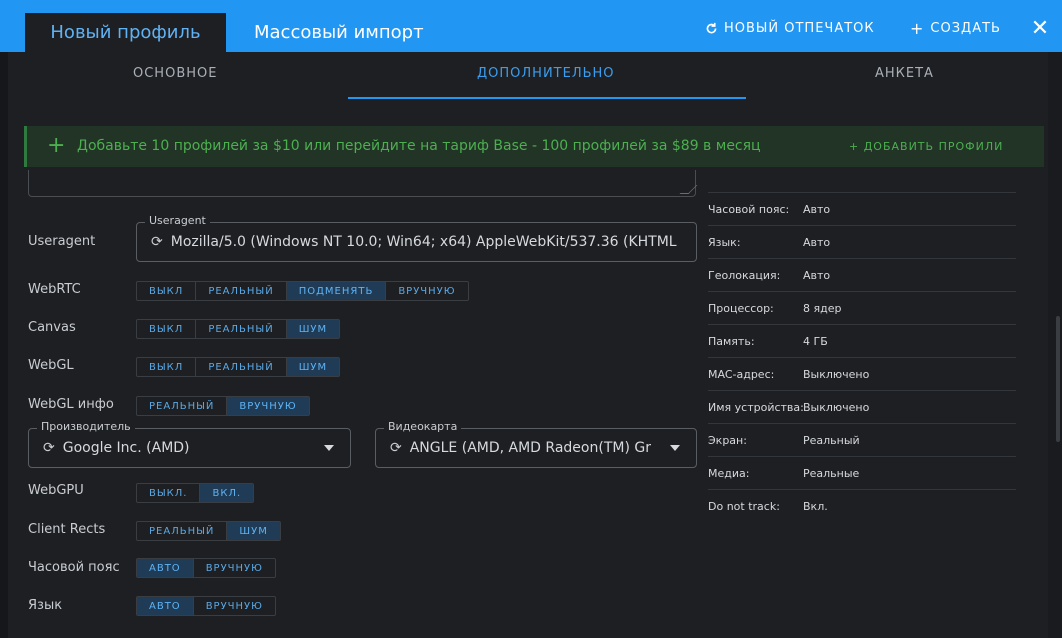 The height and width of the screenshot is (638, 1062). What do you see at coordinates (822, 308) in the screenshot?
I see `summary-value: 8 ядер` at bounding box center [822, 308].